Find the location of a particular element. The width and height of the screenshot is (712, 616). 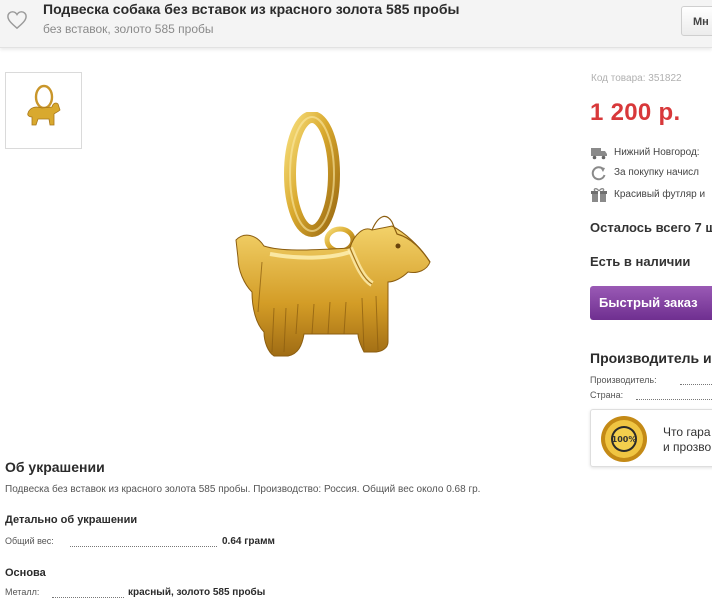

guarantee-line-2: и прозво is located at coordinates (687, 447).